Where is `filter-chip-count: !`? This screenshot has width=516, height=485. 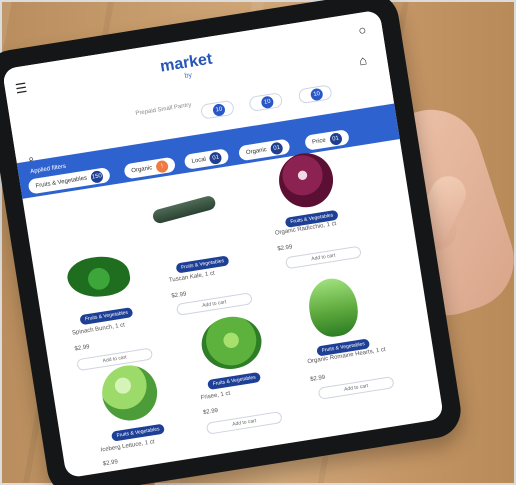 filter-chip-count: ! is located at coordinates (162, 166).